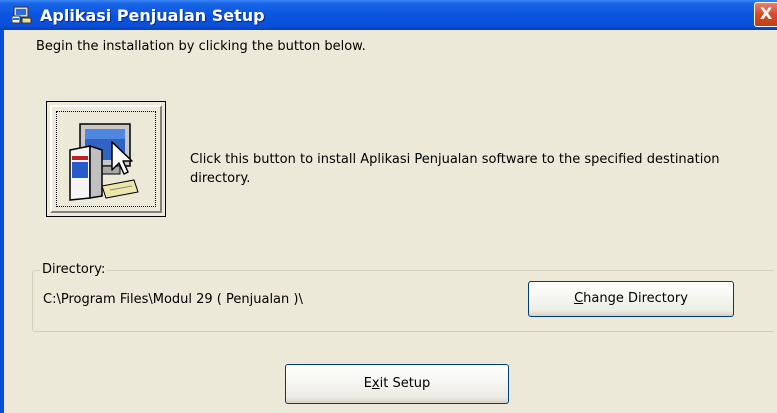 This screenshot has width=777, height=413. I want to click on exit-setup-label-start: E, so click(367, 383).